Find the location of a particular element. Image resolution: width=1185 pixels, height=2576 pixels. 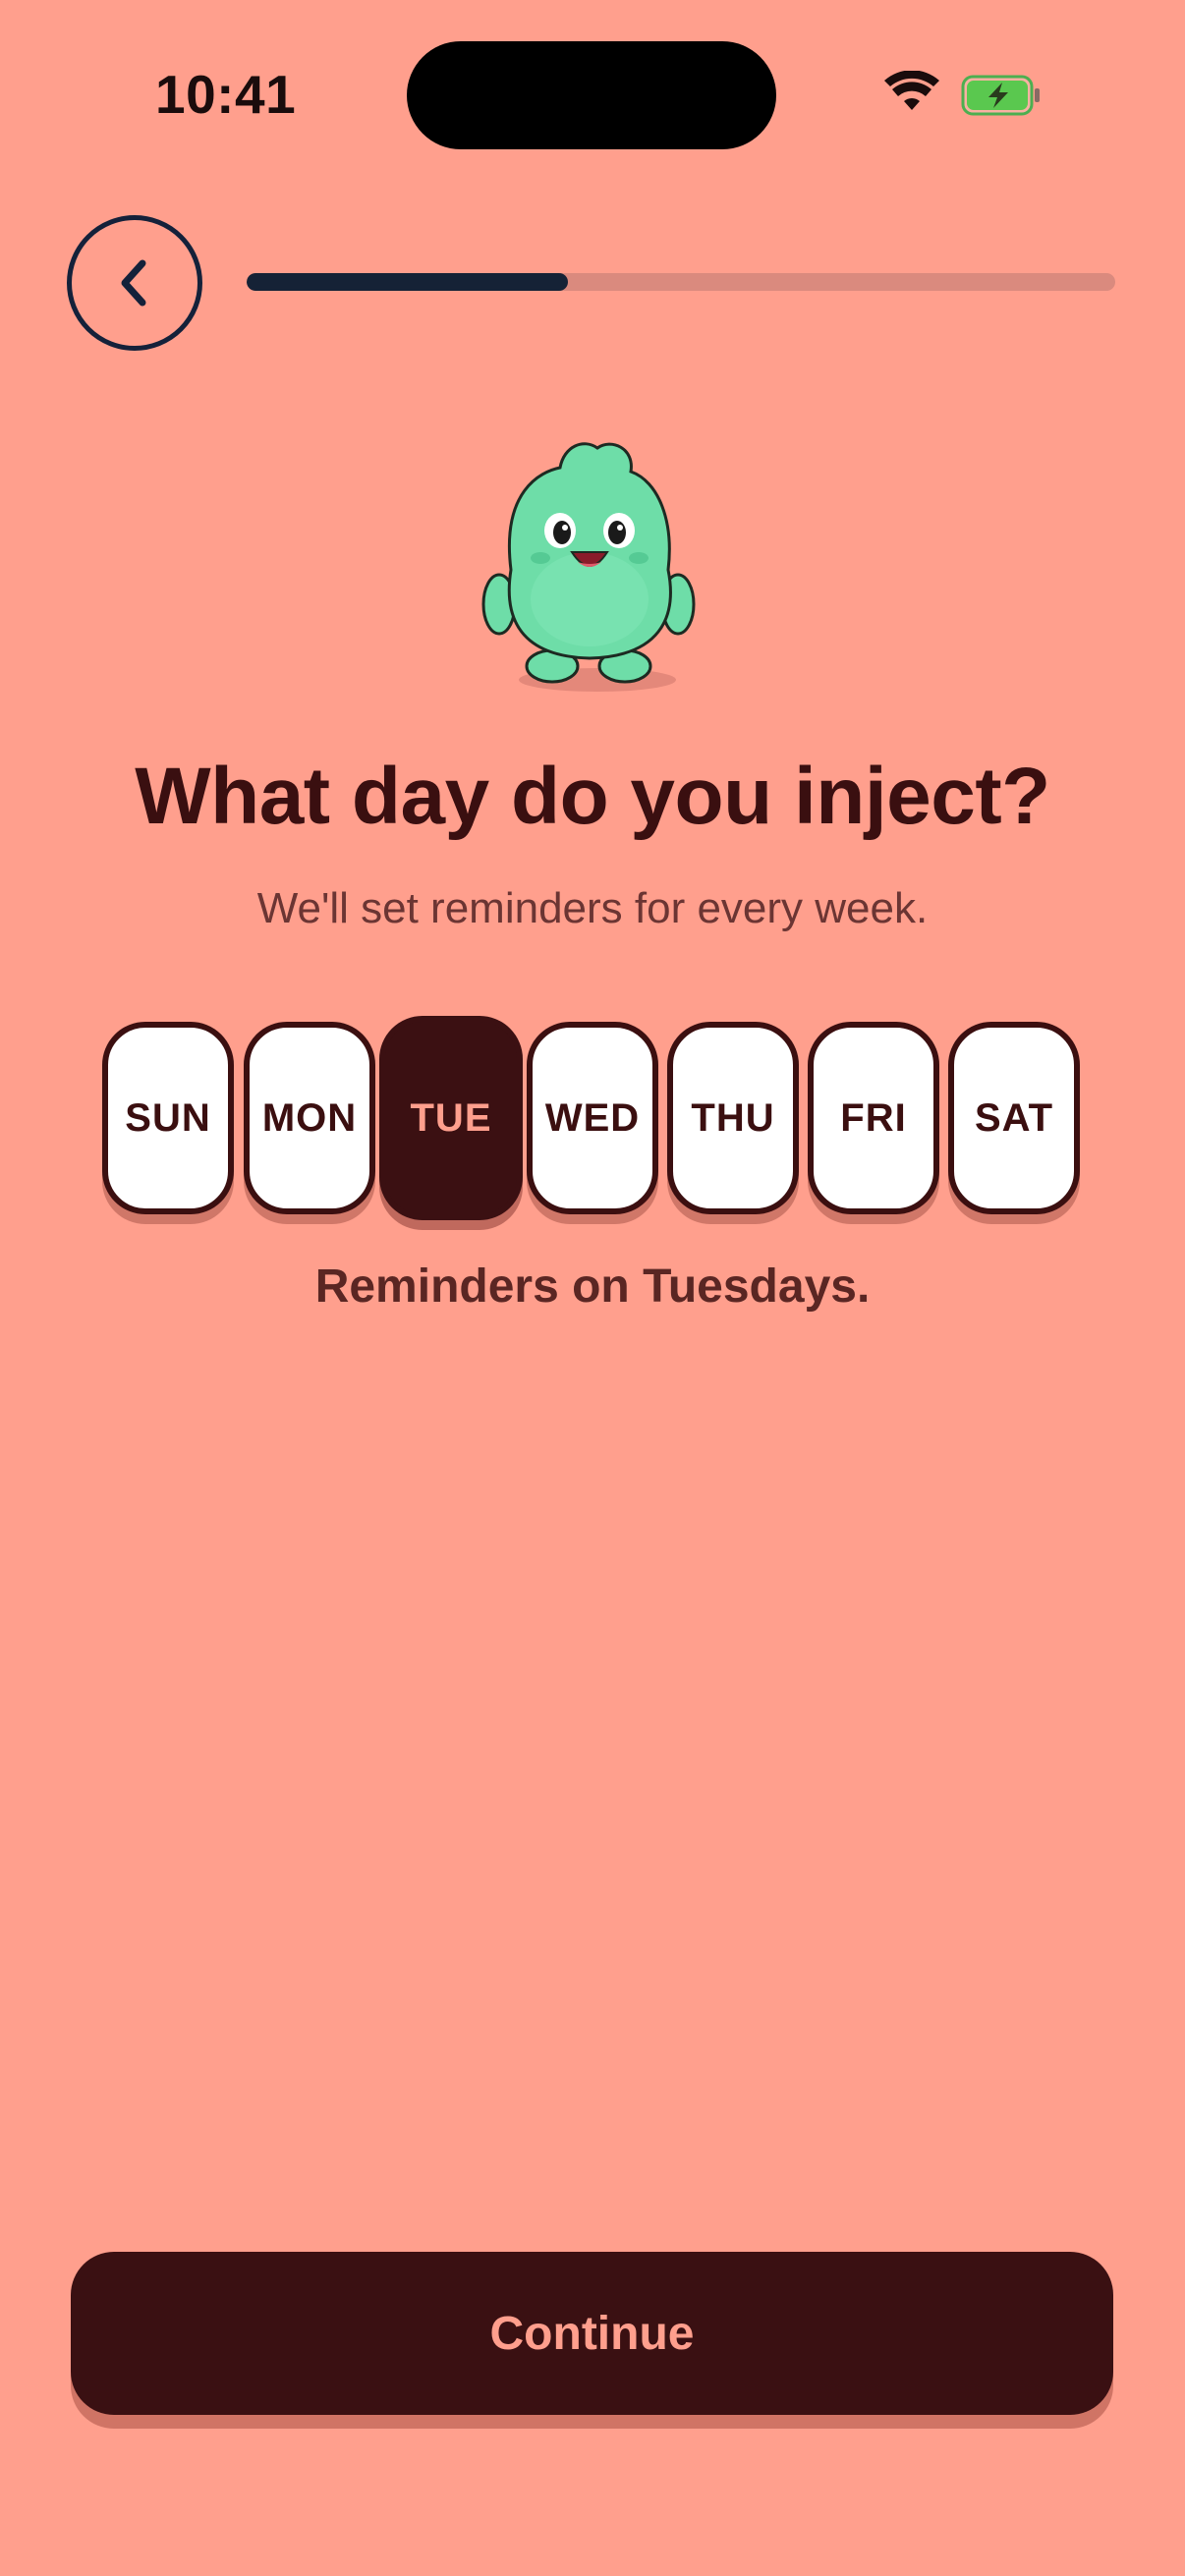

continue-button: Continue is located at coordinates (592, 2333).